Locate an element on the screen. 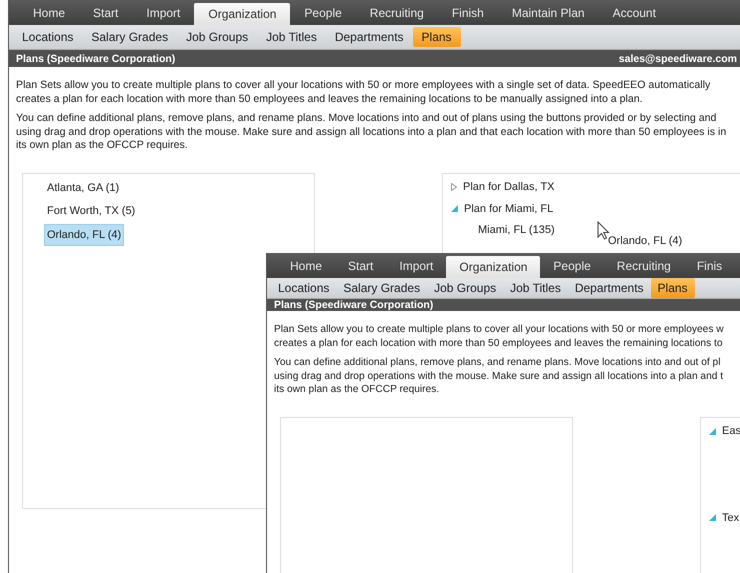 This screenshot has width=740, height=573. description-paragraph: You can define additional plans, remove plans, and rename plans. Move locations into and out of pl using drag and drop operations with the mouse. Make sure and assign all locations into a plan and t its own plan as the OFCCP requires. is located at coordinates (499, 376).